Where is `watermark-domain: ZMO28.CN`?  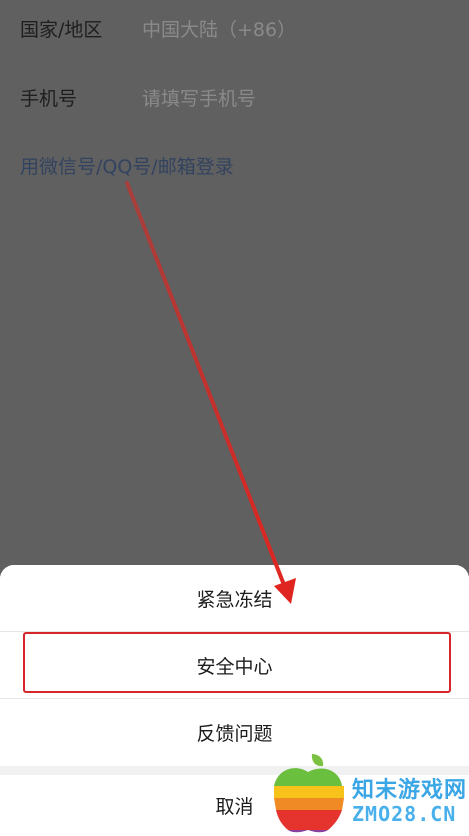 watermark-domain: ZMO28.CN is located at coordinates (404, 814).